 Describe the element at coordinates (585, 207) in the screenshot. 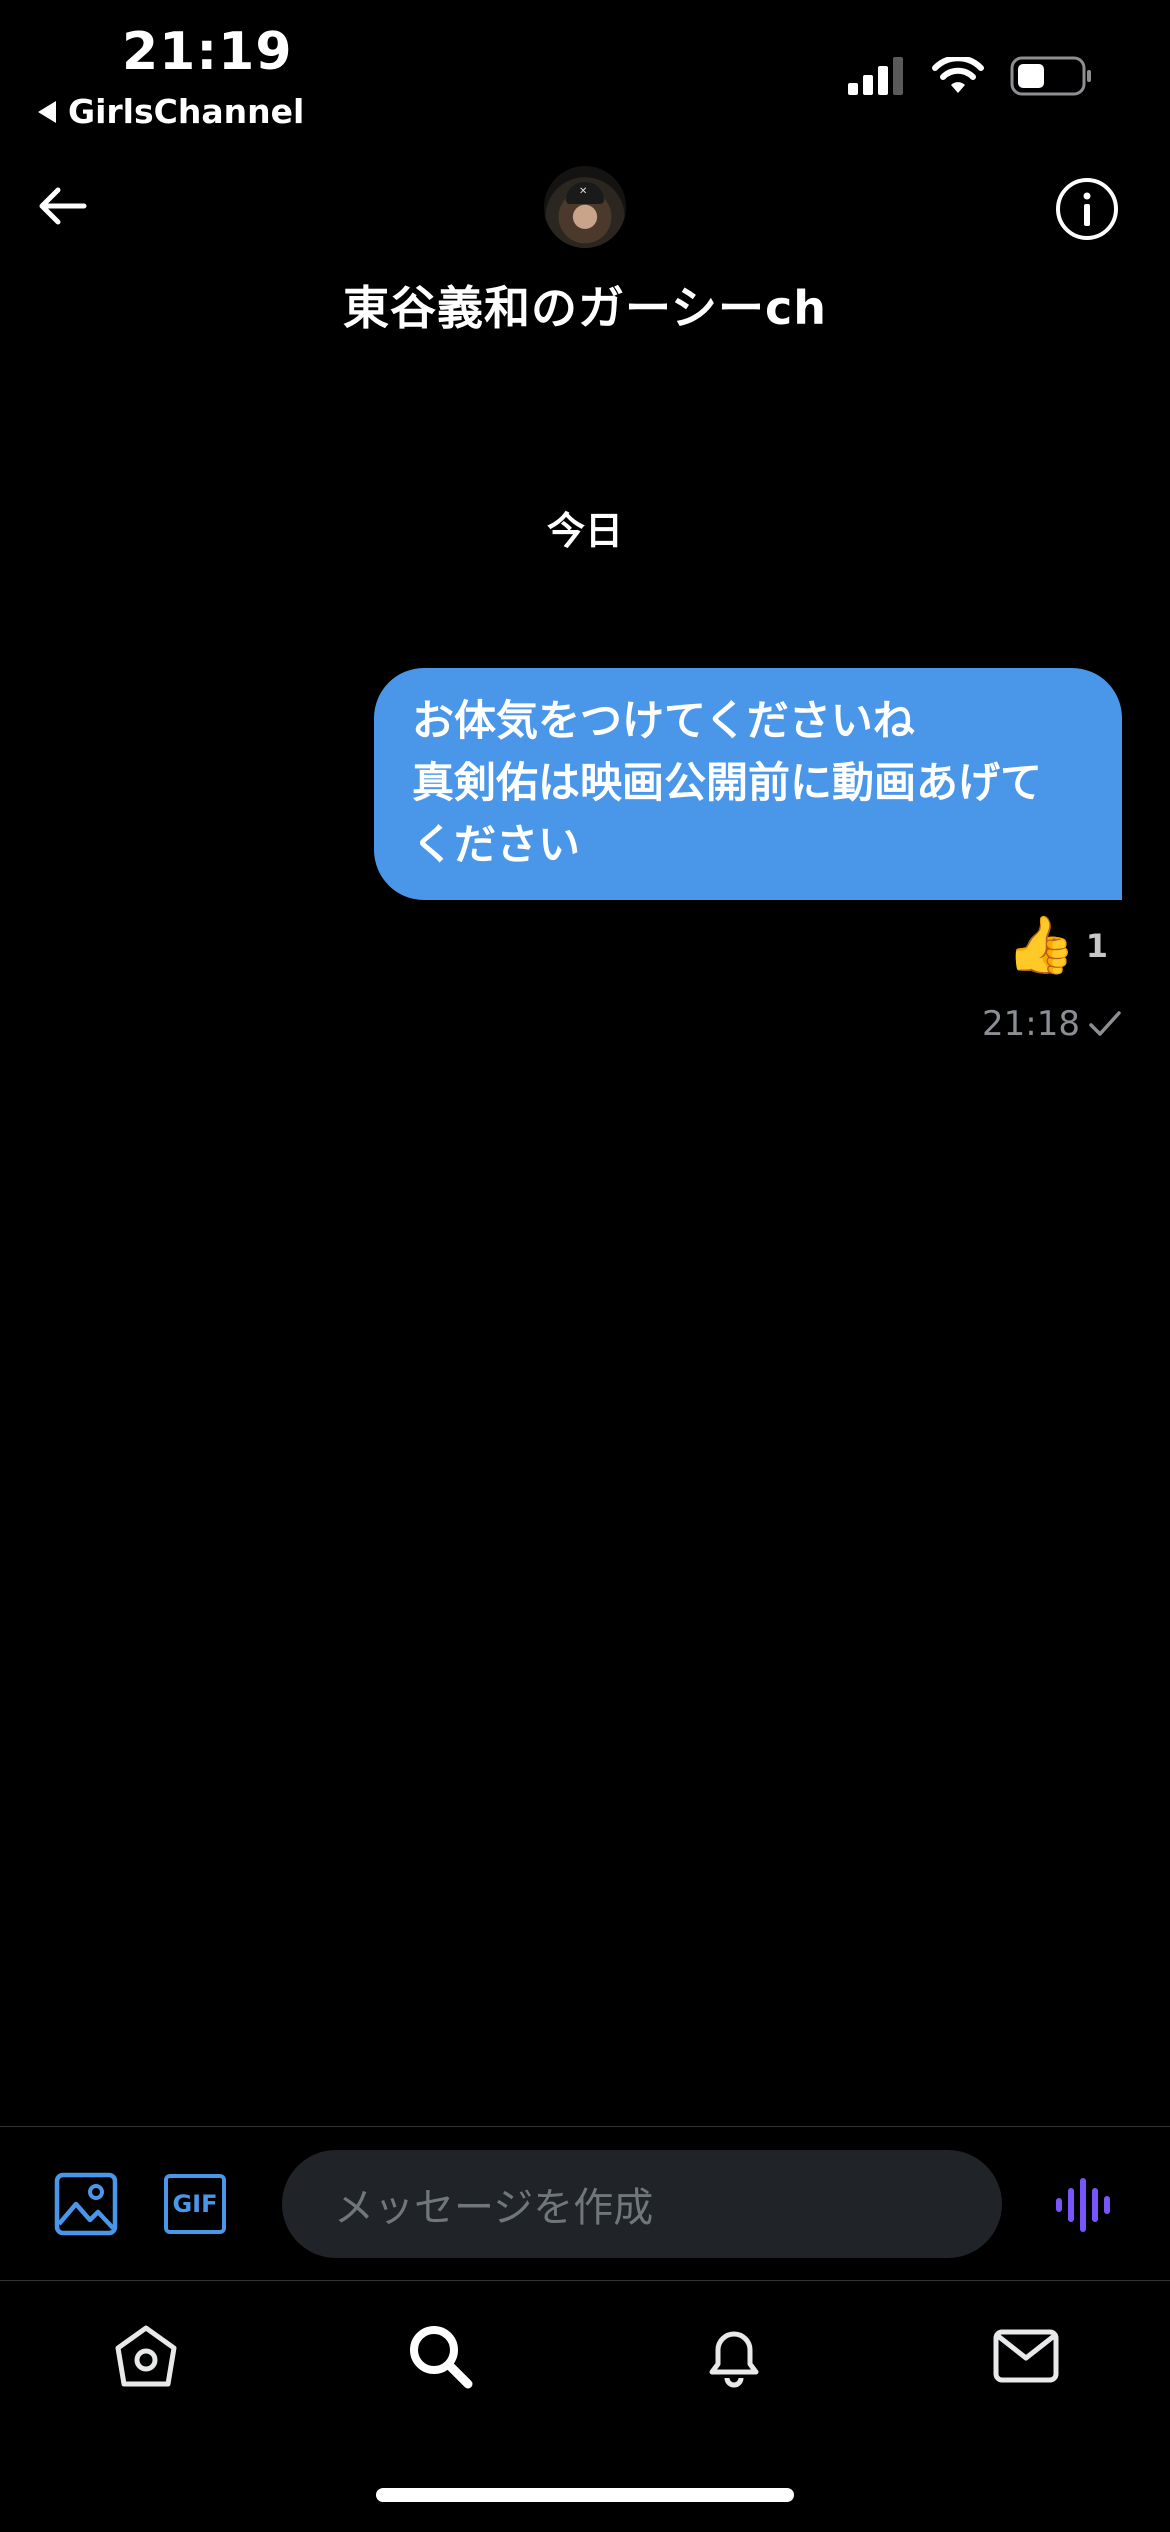

I see `avatar: ✕` at that location.